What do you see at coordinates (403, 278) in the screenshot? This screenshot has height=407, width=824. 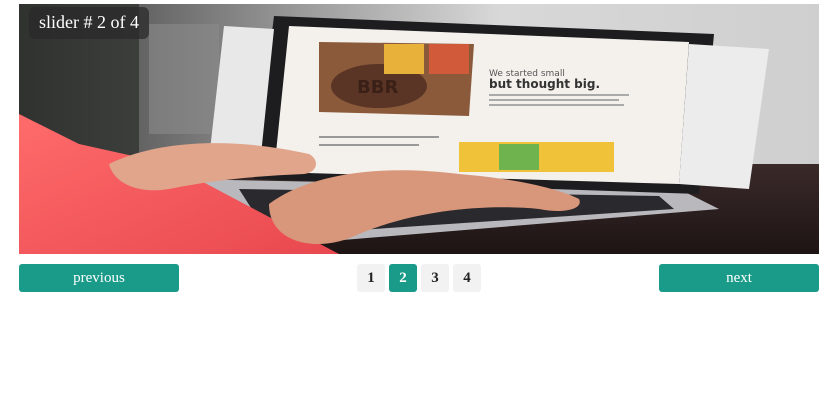 I see `page-2-button: 2` at bounding box center [403, 278].